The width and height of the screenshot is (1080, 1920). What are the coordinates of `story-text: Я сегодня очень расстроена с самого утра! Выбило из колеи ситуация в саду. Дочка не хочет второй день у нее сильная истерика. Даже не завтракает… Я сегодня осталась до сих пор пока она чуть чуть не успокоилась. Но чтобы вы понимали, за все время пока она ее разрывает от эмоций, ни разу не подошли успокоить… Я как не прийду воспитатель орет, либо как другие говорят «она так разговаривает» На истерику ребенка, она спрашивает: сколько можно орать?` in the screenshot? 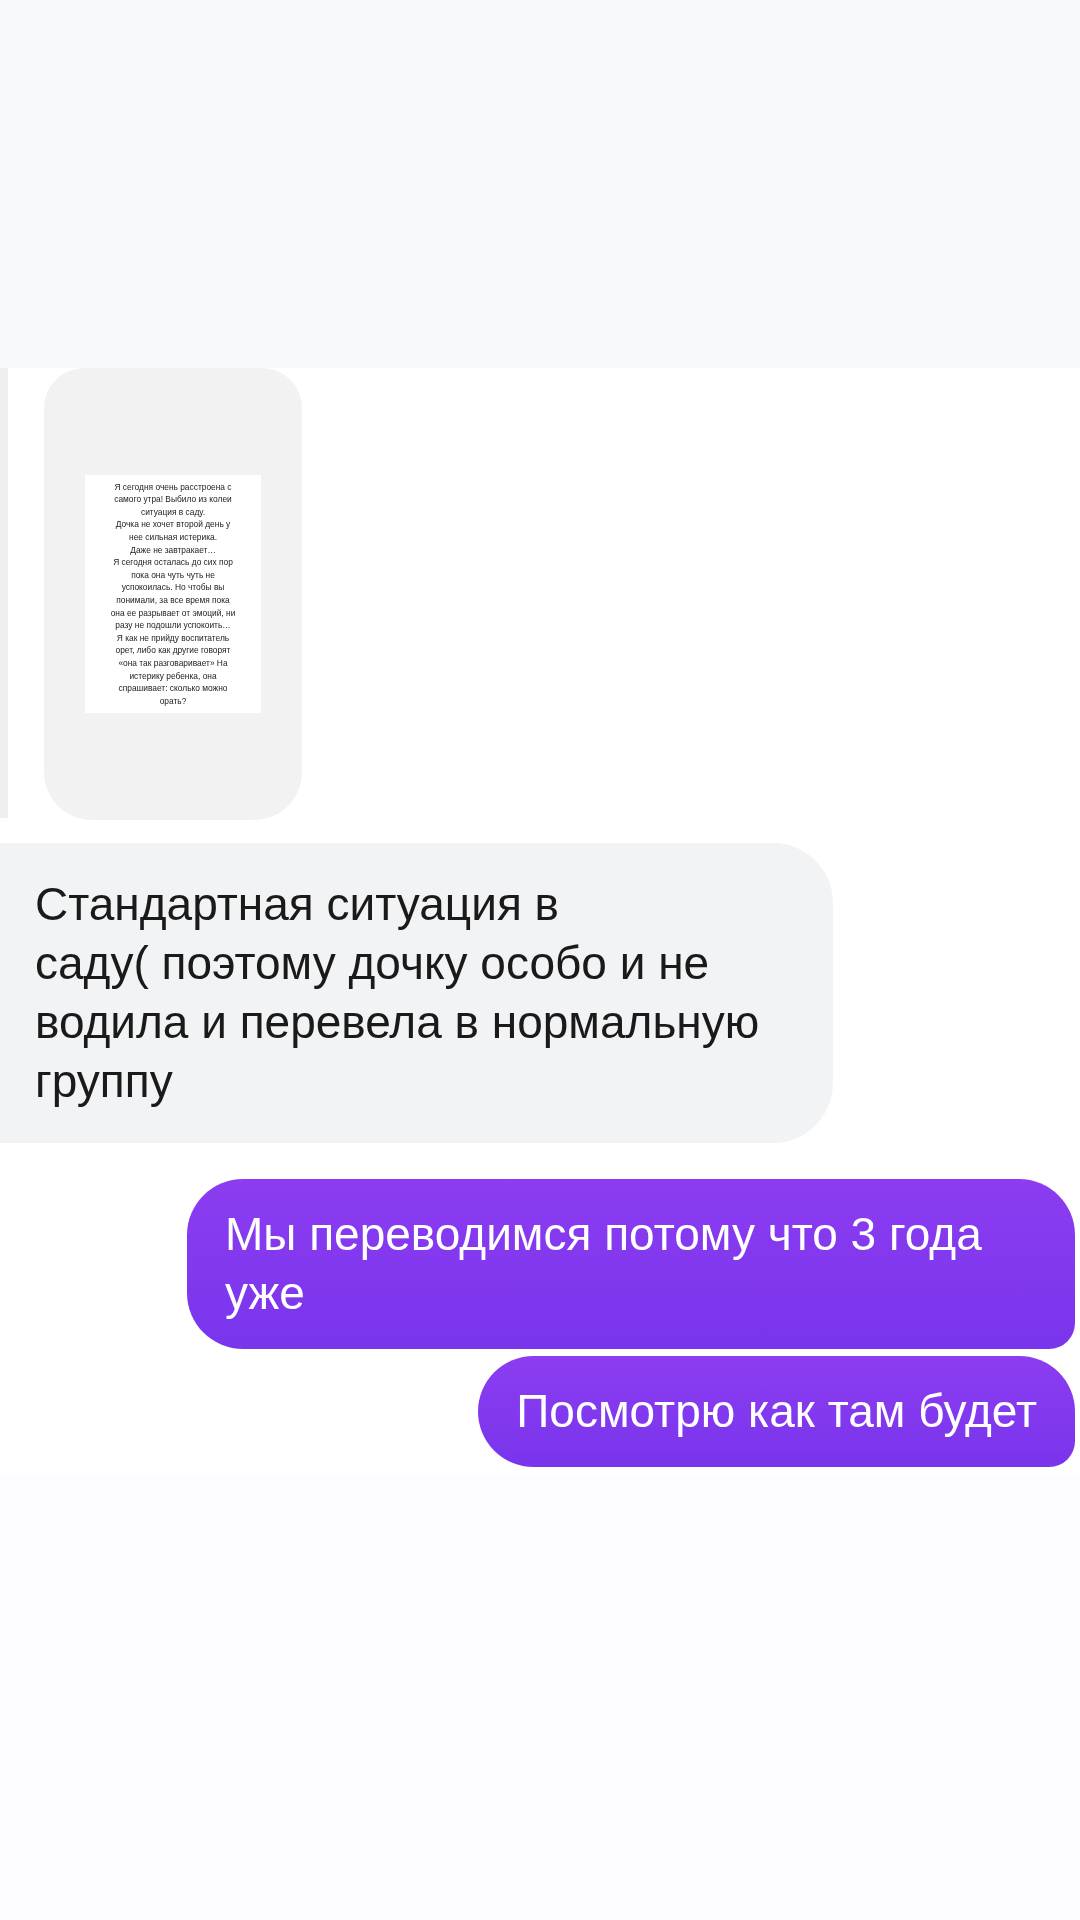 It's located at (173, 594).